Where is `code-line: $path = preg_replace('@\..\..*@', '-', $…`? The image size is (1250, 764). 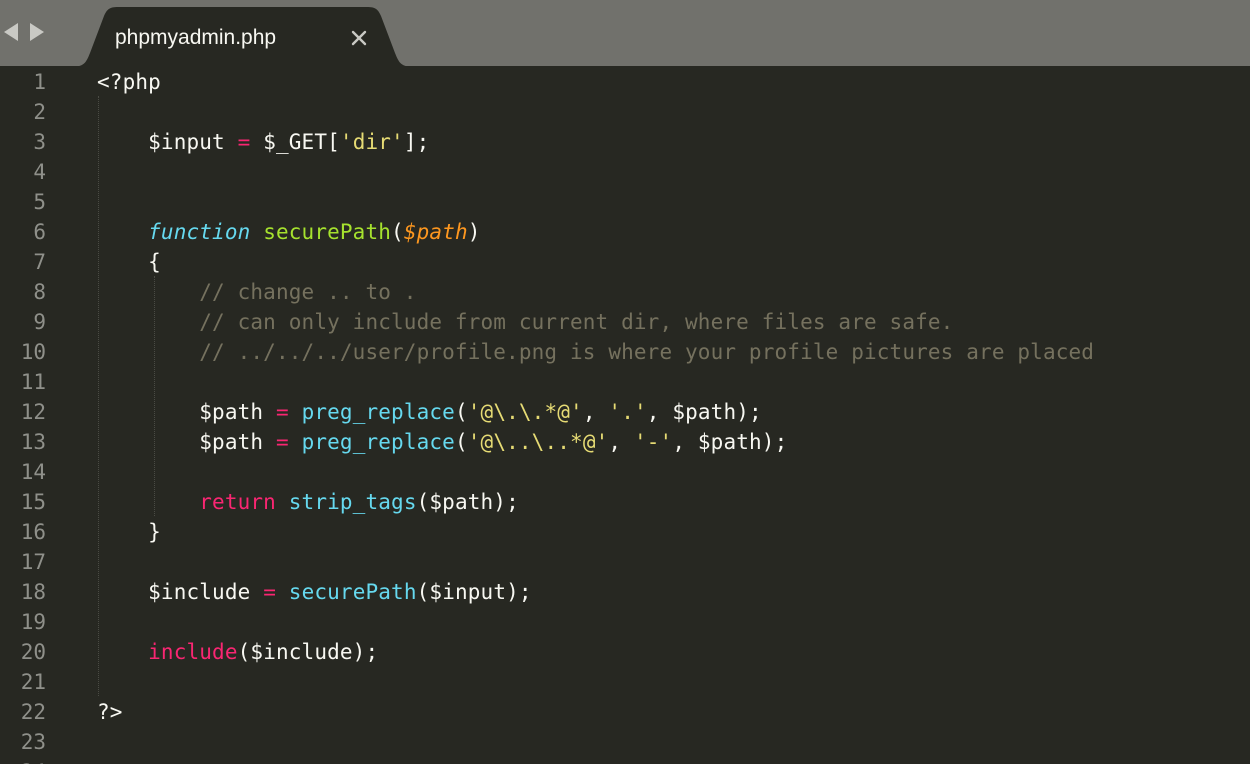
code-line: $path = preg_replace('@\..\..*@', '-', $… is located at coordinates (442, 442).